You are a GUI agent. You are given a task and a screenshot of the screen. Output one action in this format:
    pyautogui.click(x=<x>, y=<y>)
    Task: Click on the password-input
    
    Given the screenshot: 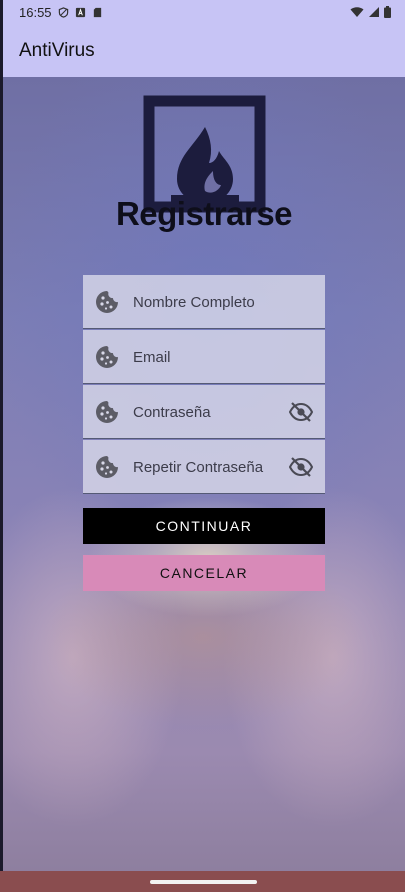 What is the action you would take?
    pyautogui.click(x=208, y=412)
    